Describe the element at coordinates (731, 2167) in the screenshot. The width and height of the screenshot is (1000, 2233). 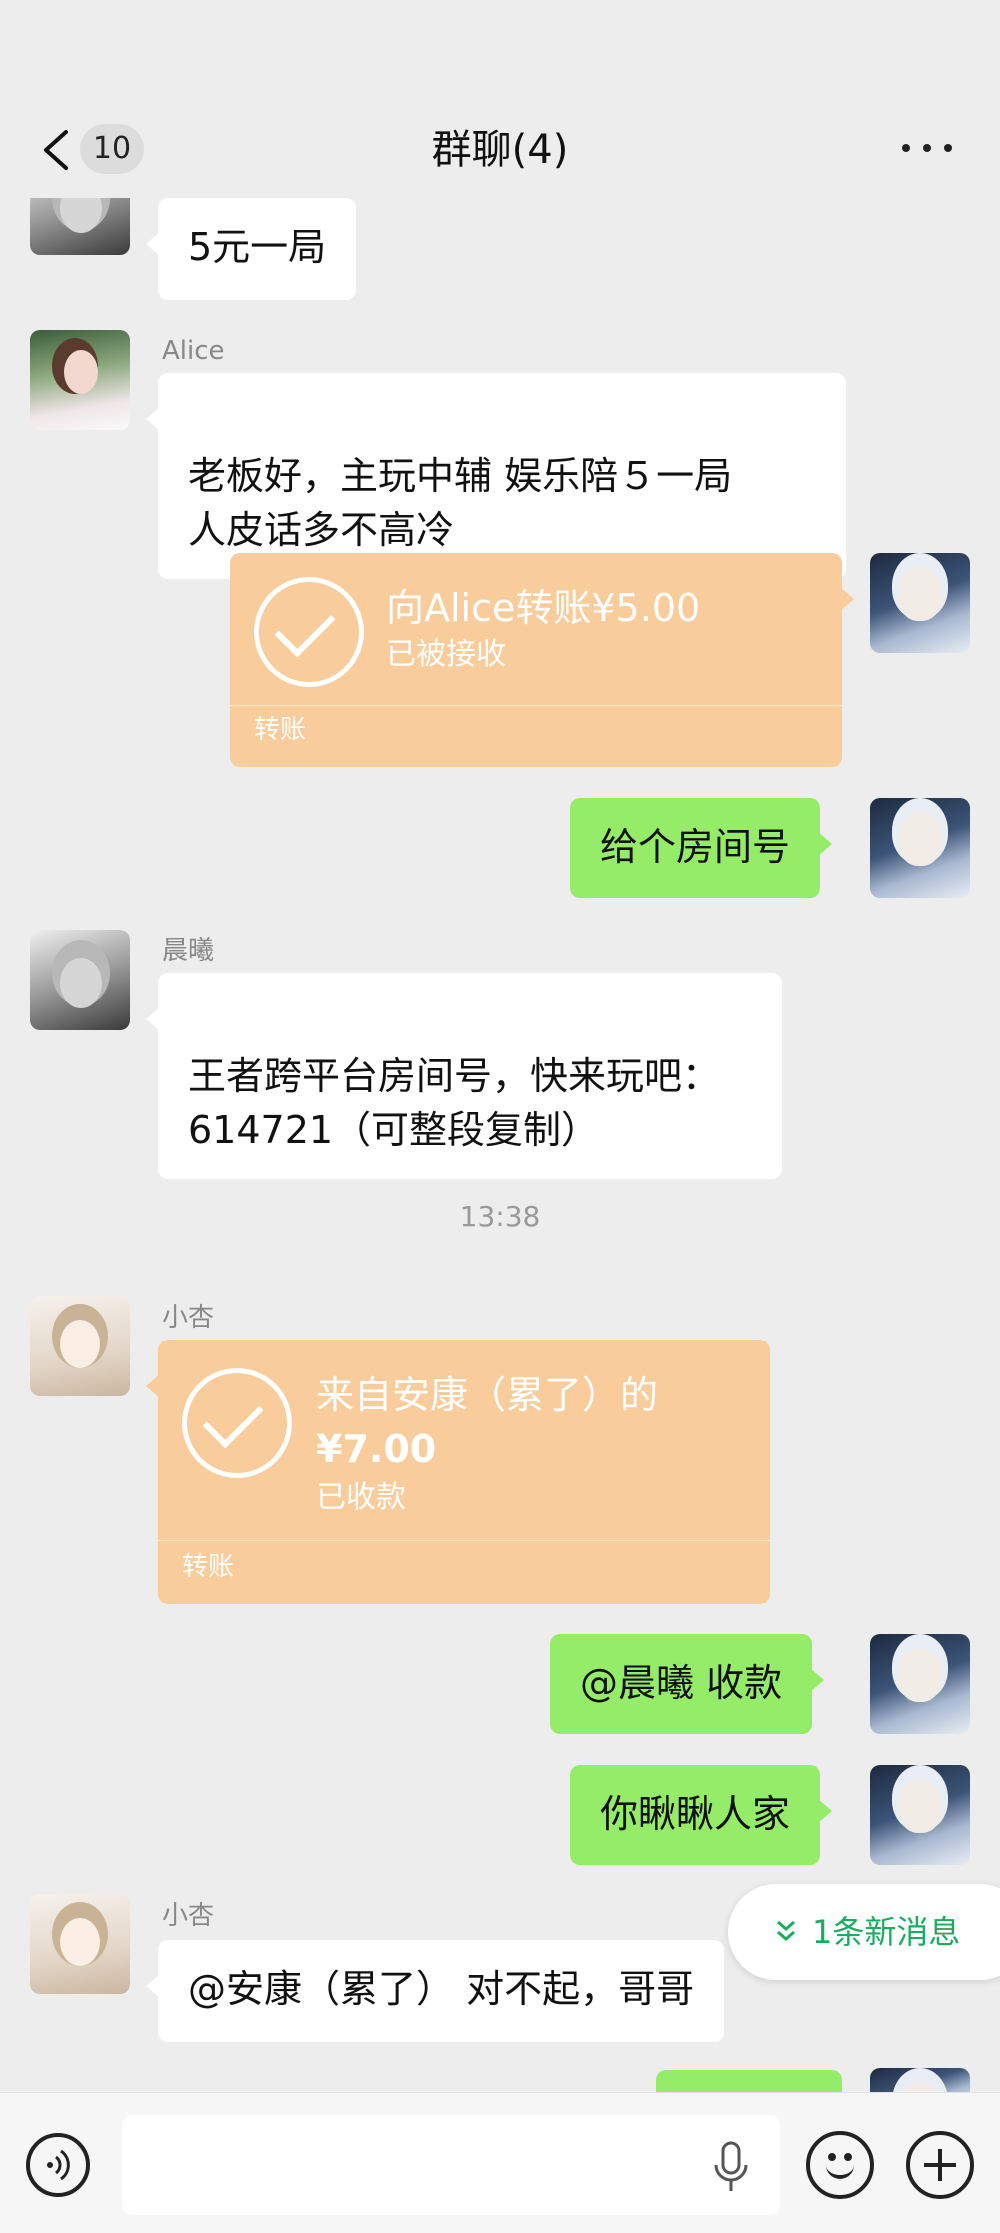
I see `microphone-icon` at that location.